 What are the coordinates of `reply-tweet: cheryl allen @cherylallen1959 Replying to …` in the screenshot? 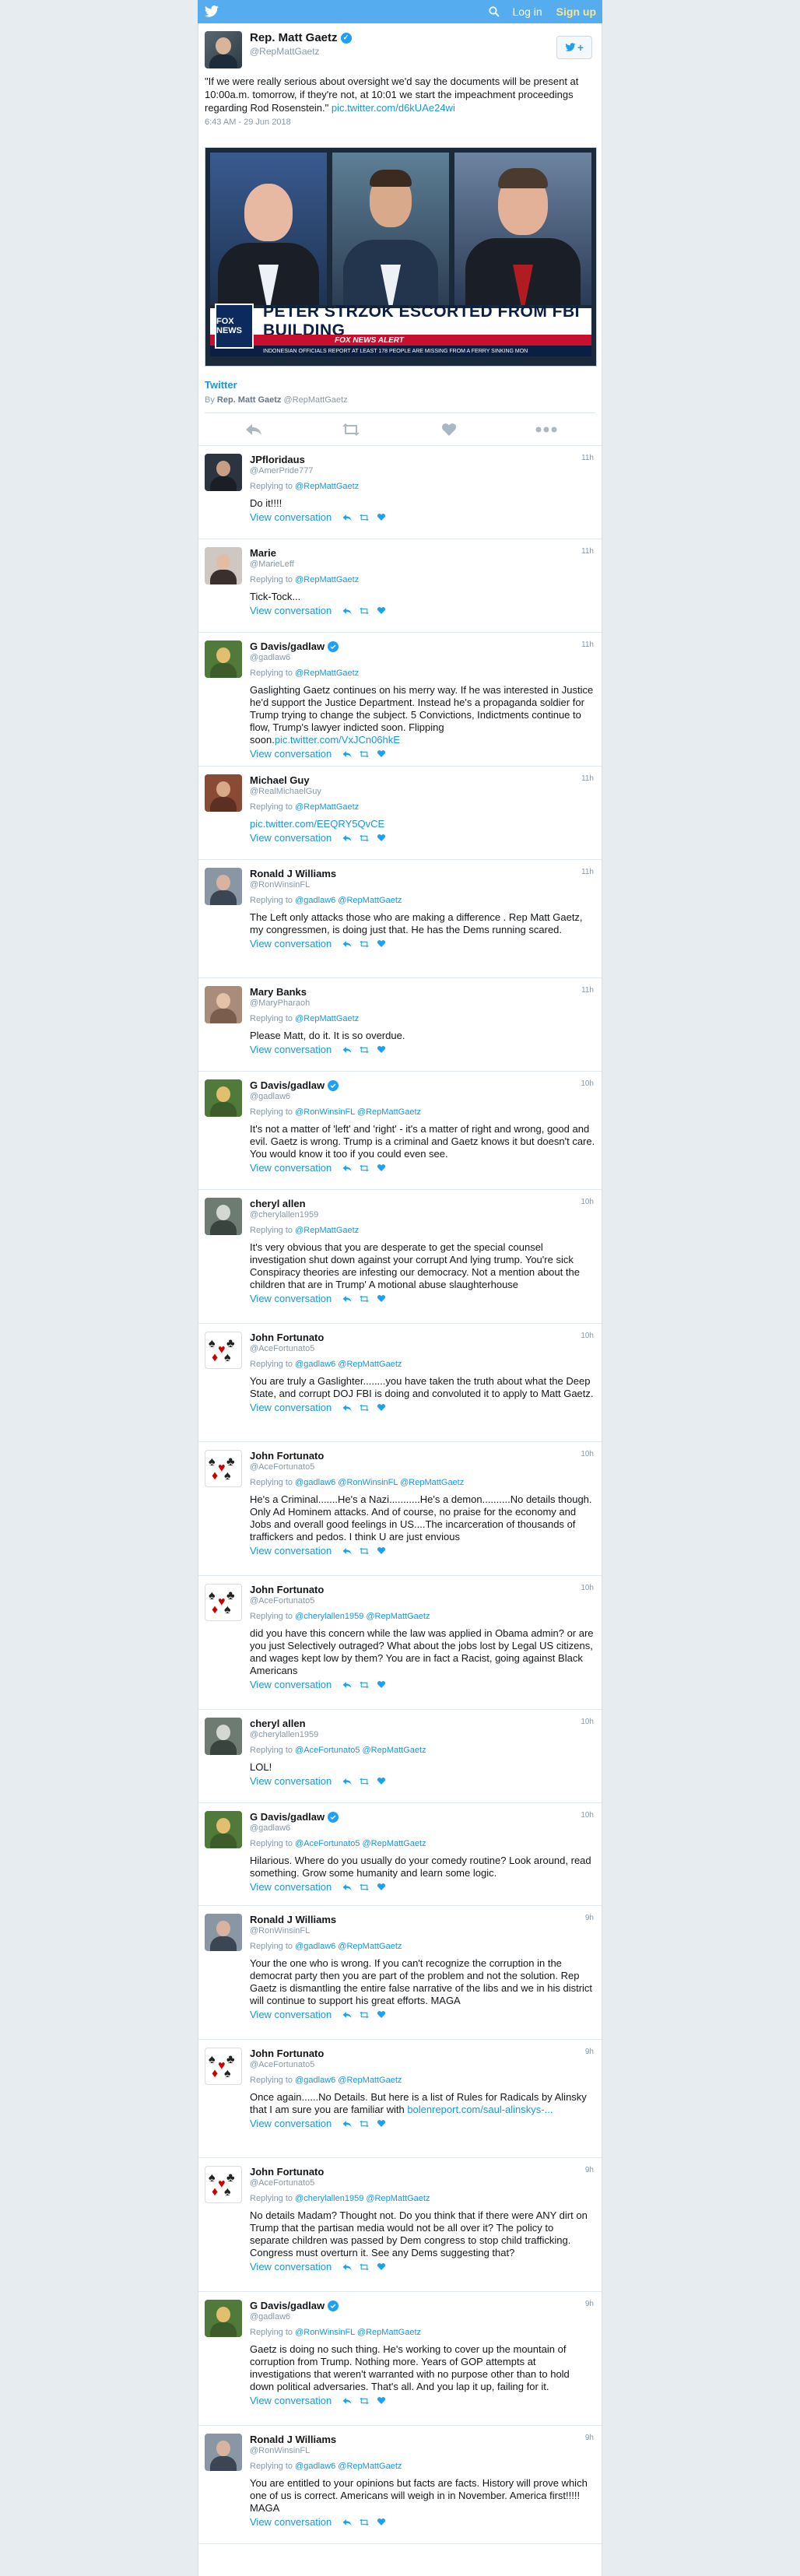 It's located at (400, 1257).